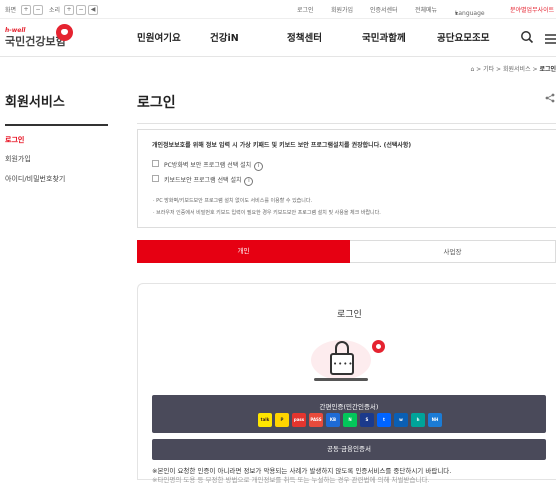 This screenshot has height=484, width=556. What do you see at coordinates (527, 36) in the screenshot?
I see `search-icon` at bounding box center [527, 36].